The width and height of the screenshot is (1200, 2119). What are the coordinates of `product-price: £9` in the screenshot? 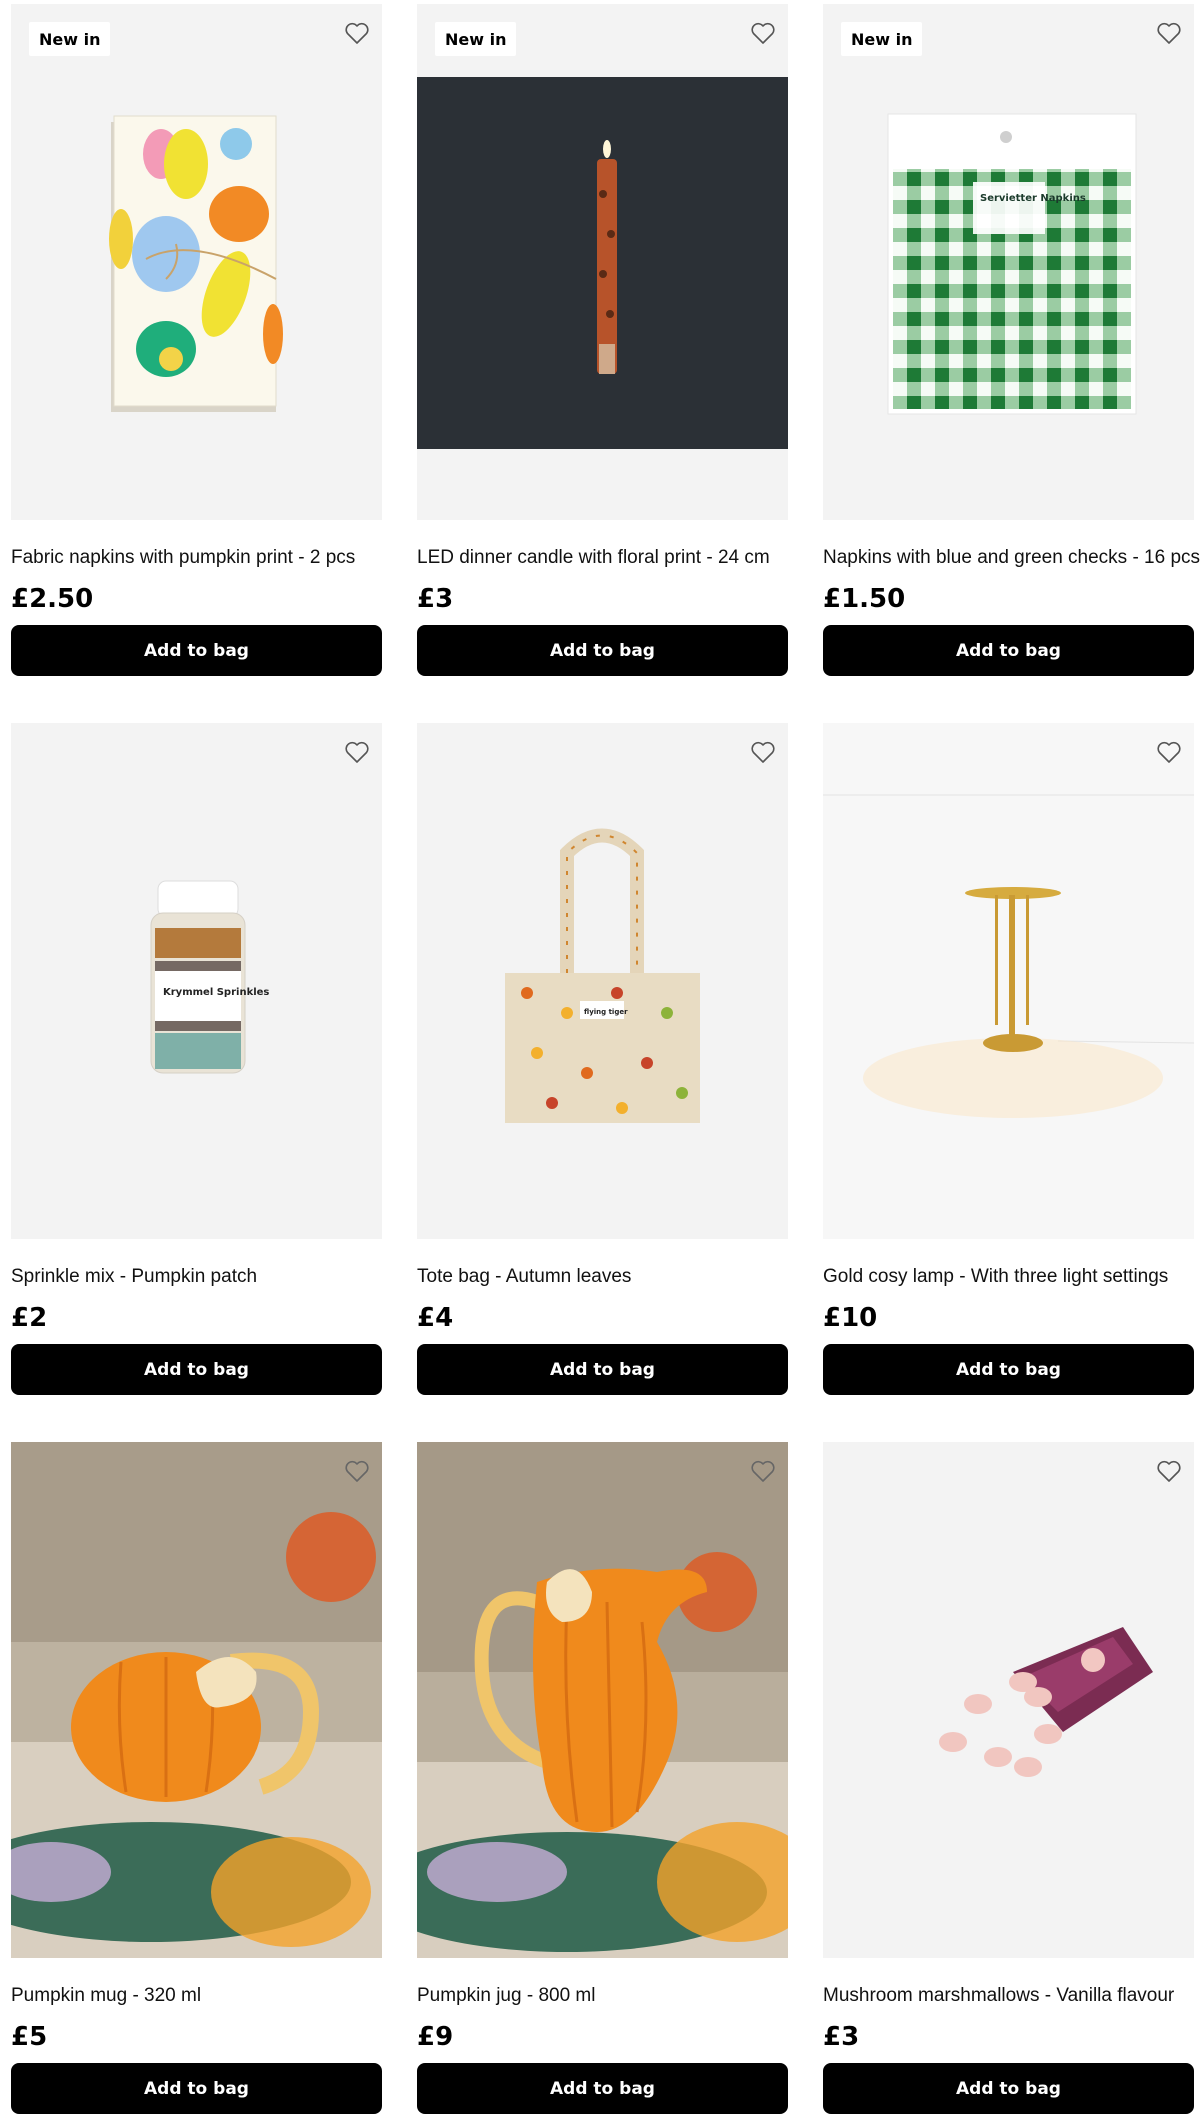 It's located at (435, 2037).